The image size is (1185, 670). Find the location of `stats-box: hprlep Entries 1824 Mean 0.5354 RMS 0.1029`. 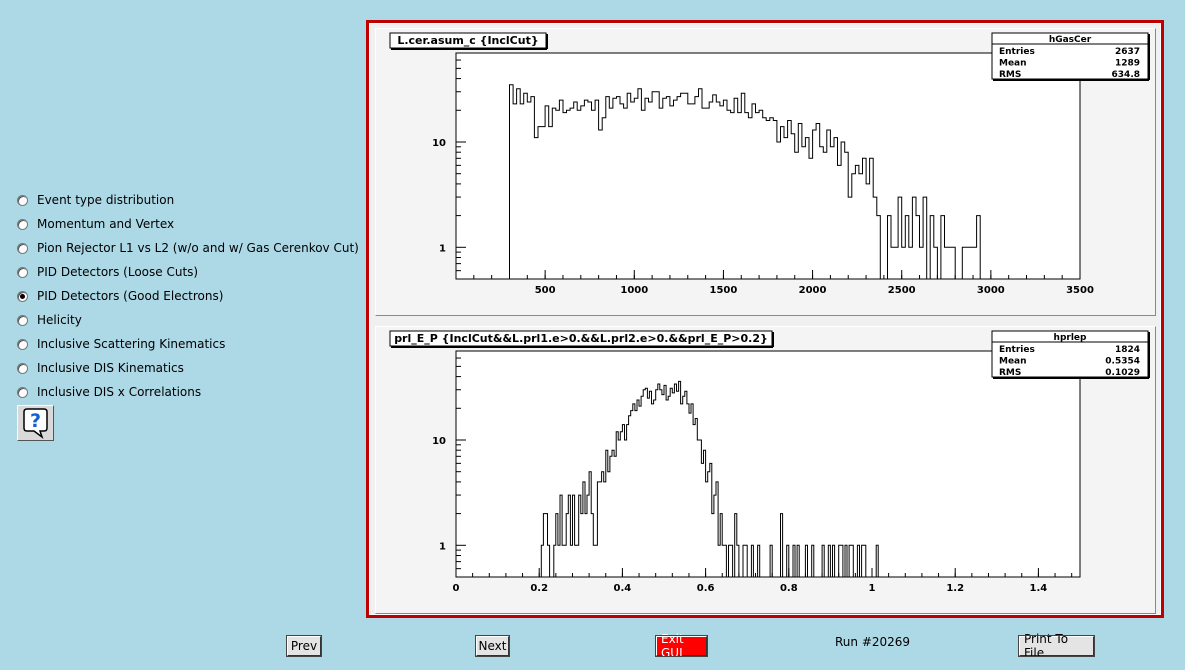

stats-box: hprlep Entries 1824 Mean 0.5354 RMS 0.1029 is located at coordinates (1070, 354).